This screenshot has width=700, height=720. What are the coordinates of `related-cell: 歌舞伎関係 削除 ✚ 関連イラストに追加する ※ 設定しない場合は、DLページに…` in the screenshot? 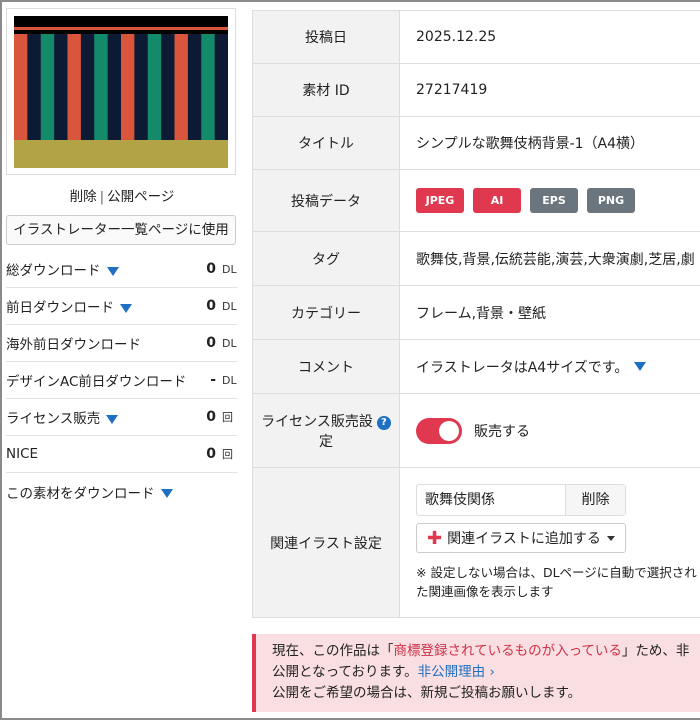 It's located at (550, 542).